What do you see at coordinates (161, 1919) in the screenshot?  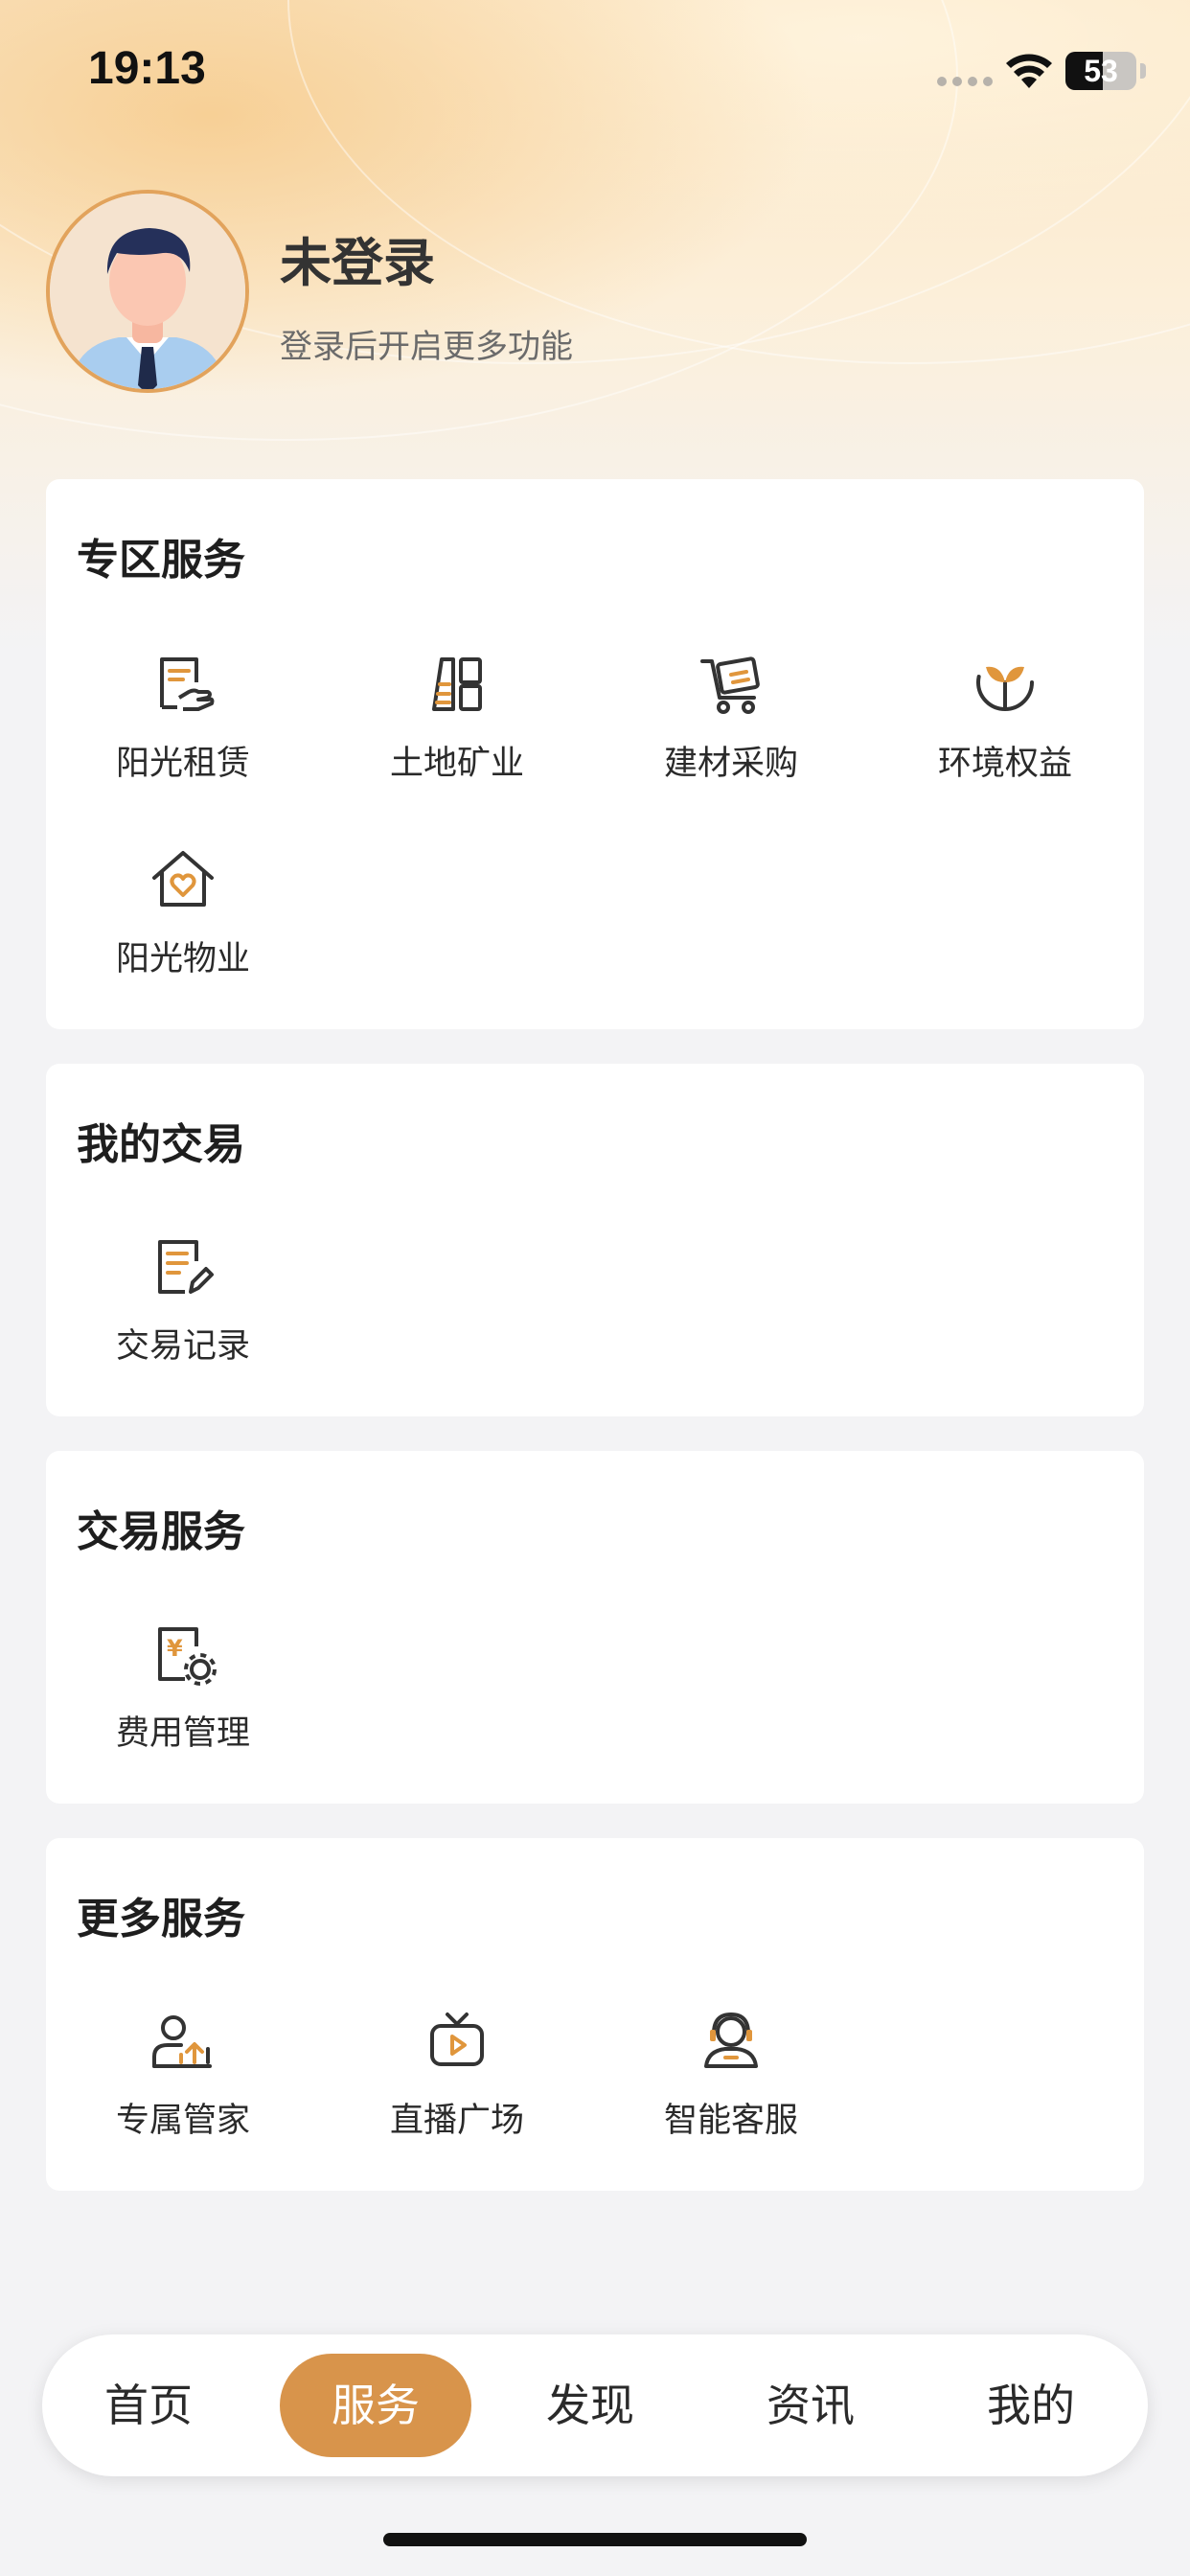 I see `section-title: 更多服务` at bounding box center [161, 1919].